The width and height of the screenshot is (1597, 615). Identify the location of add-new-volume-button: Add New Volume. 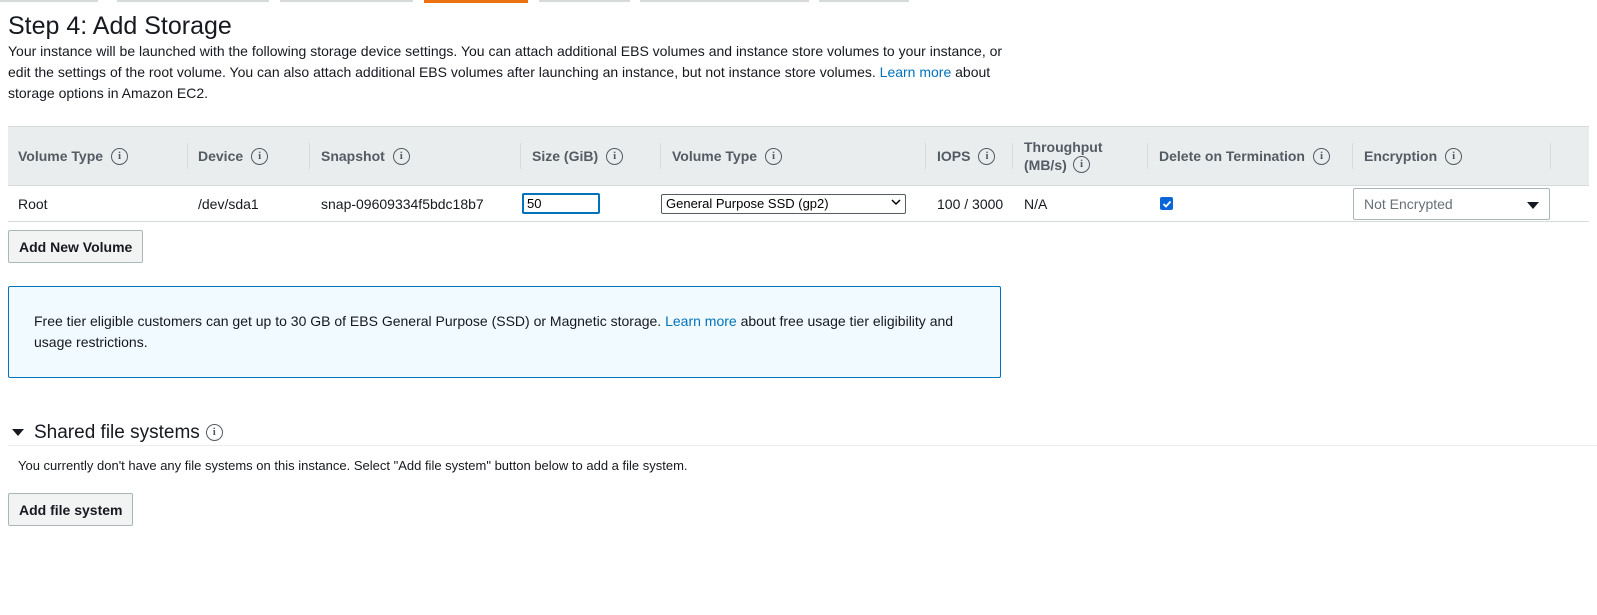
(76, 246).